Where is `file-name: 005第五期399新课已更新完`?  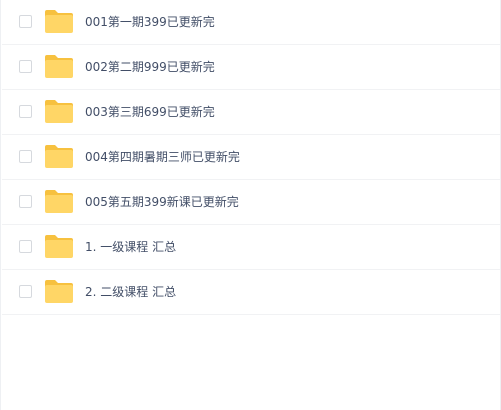
file-name: 005第五期399新课已更新完 is located at coordinates (162, 202).